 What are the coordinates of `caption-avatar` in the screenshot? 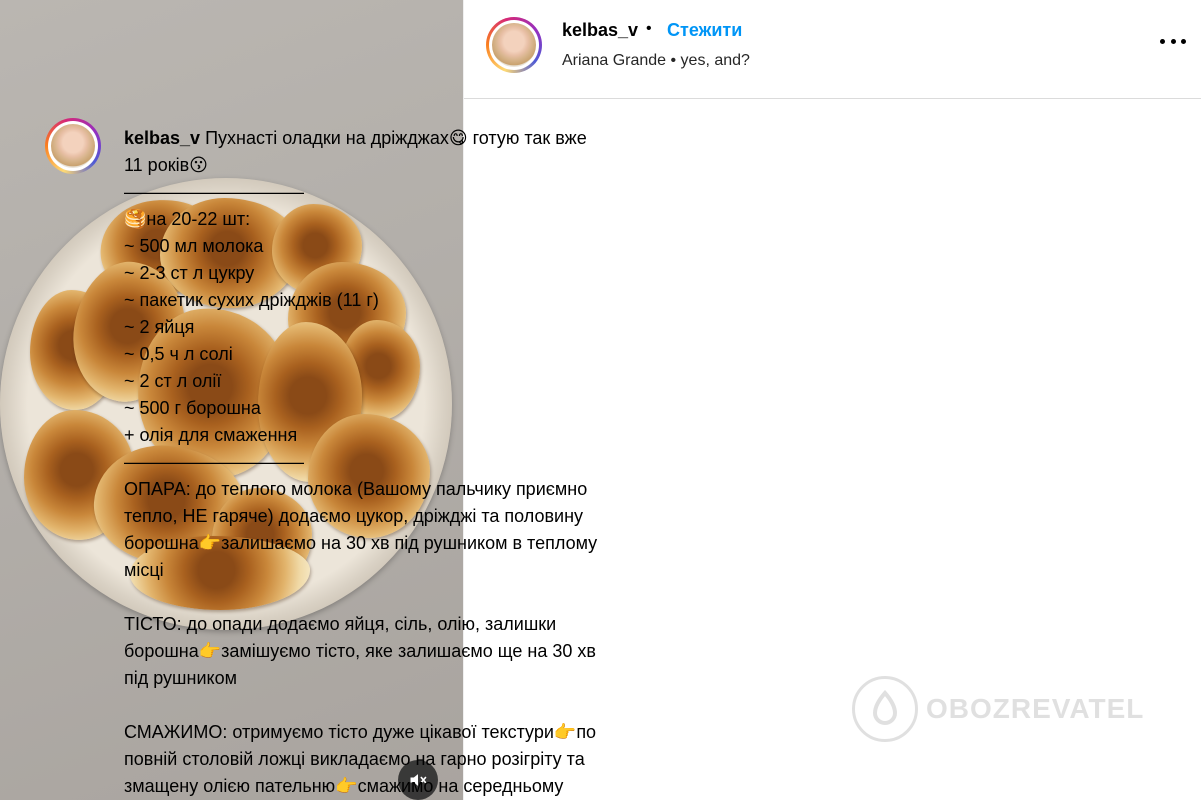 It's located at (73, 146).